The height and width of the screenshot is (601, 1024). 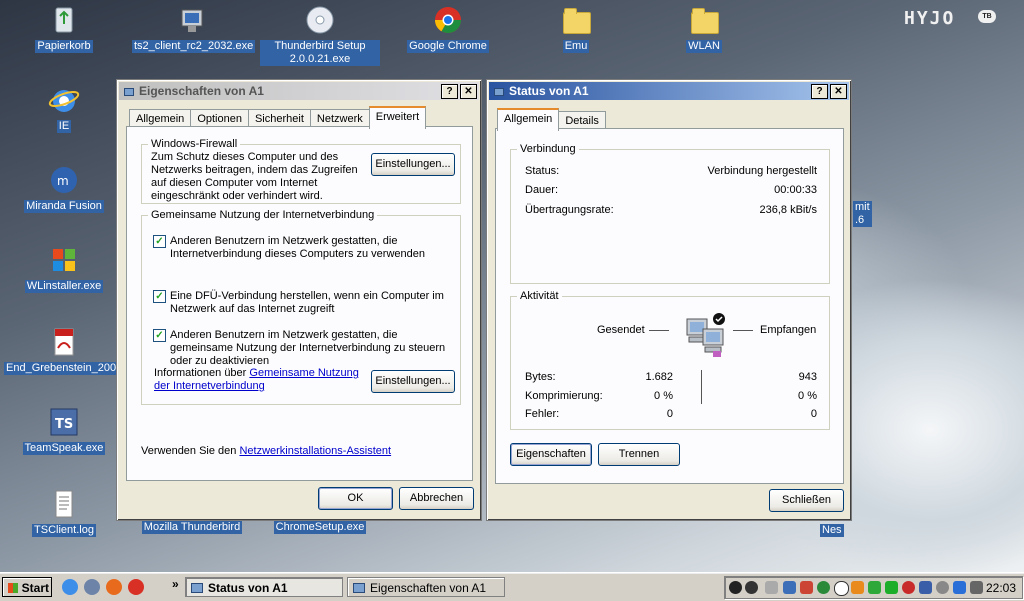 What do you see at coordinates (551, 454) in the screenshot?
I see `properties-button: Eigenschaften` at bounding box center [551, 454].